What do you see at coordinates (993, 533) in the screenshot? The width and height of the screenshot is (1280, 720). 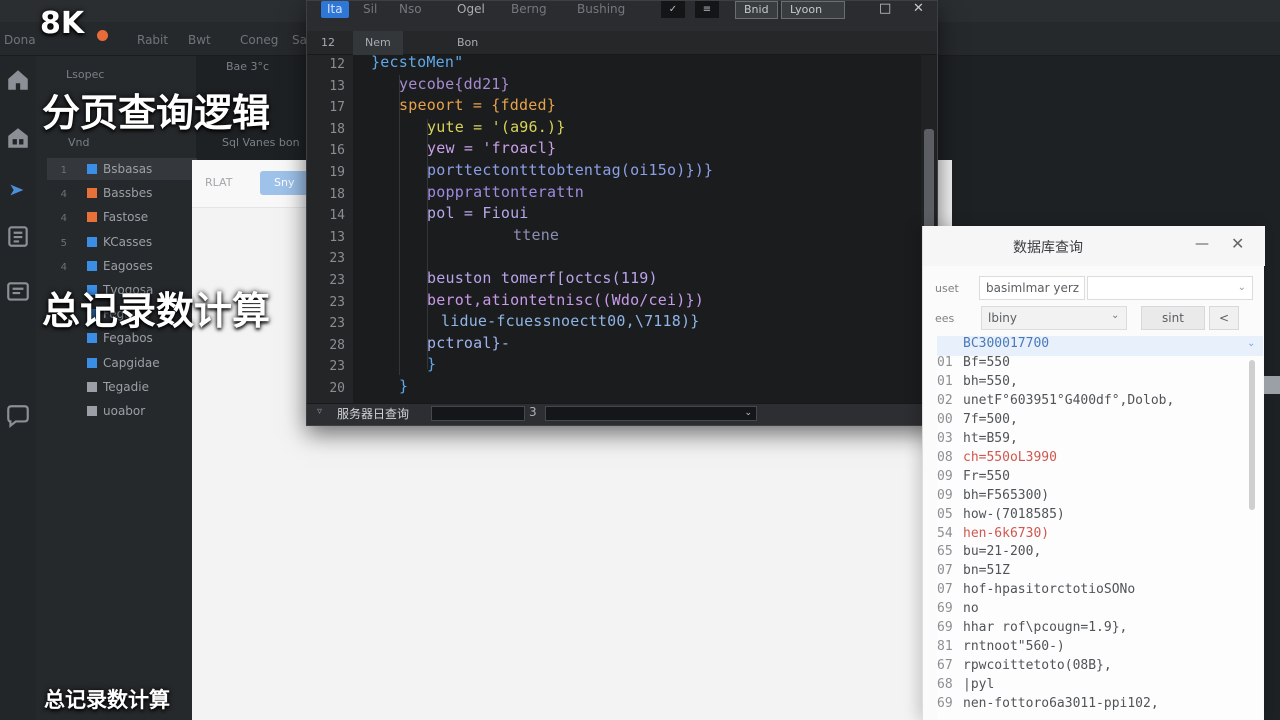 I see `result-row: 54 hen-6k6730)` at bounding box center [993, 533].